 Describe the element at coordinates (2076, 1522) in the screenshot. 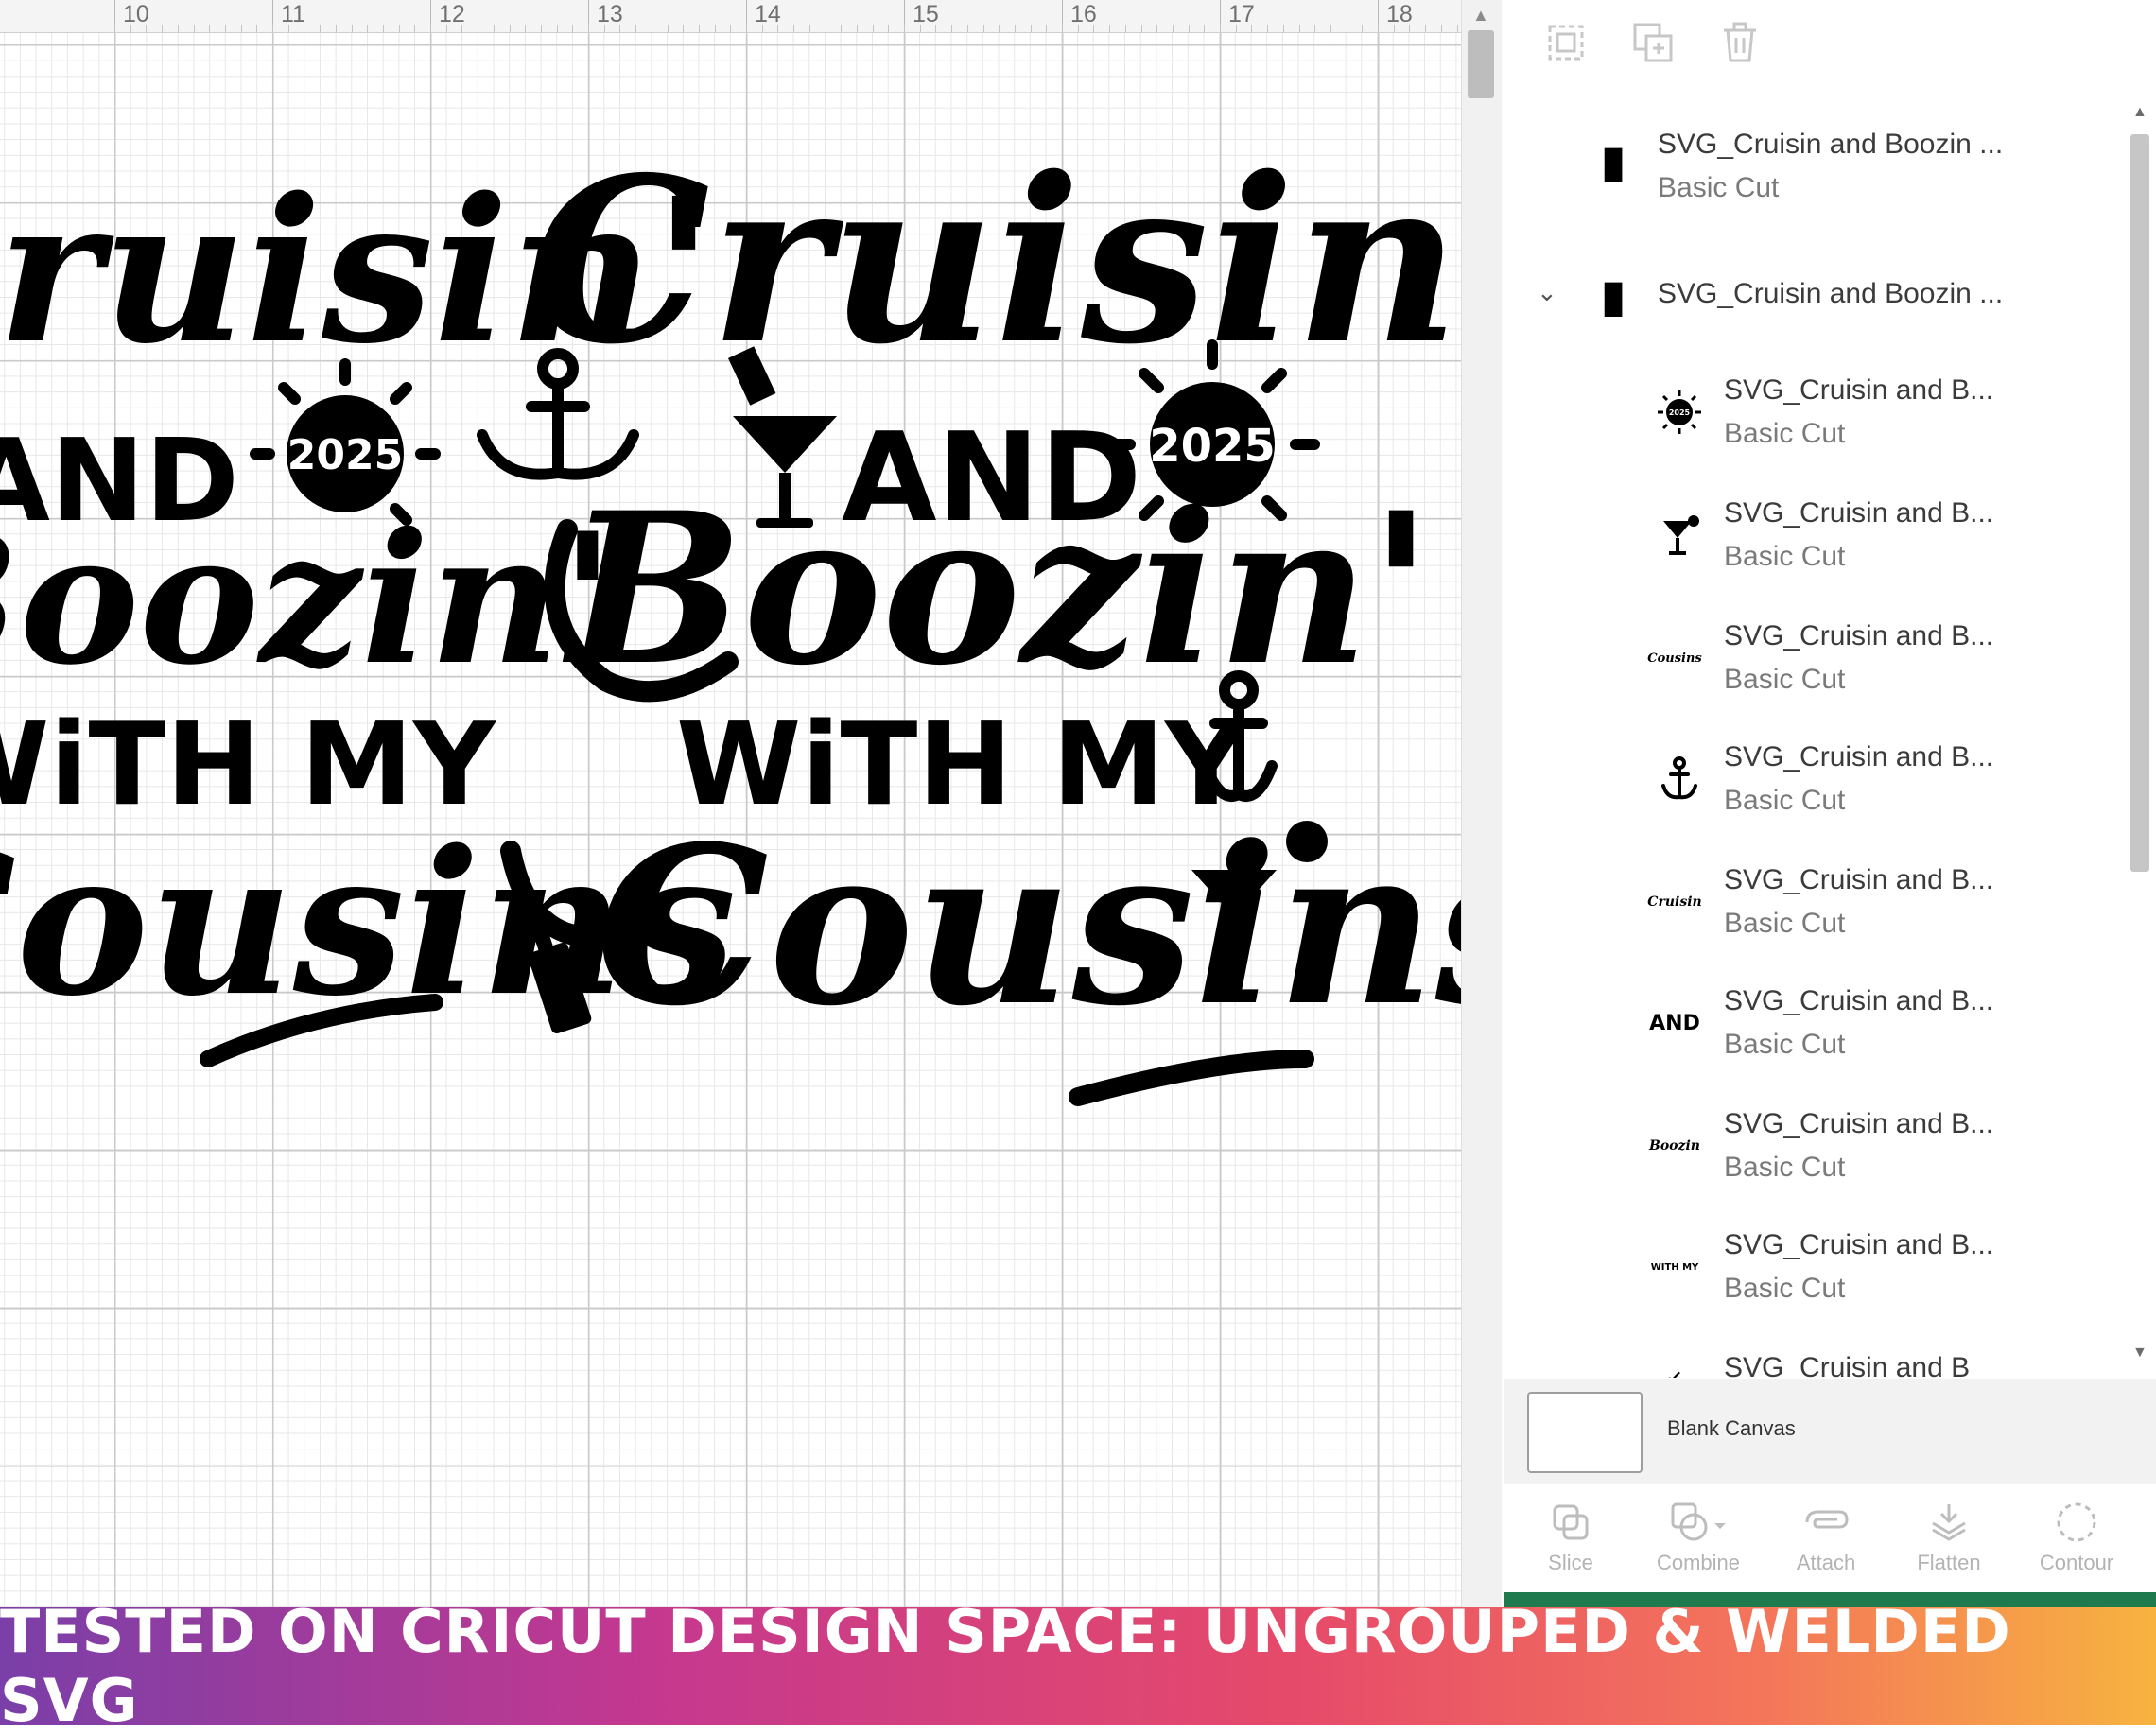

I see `contour-icon` at that location.